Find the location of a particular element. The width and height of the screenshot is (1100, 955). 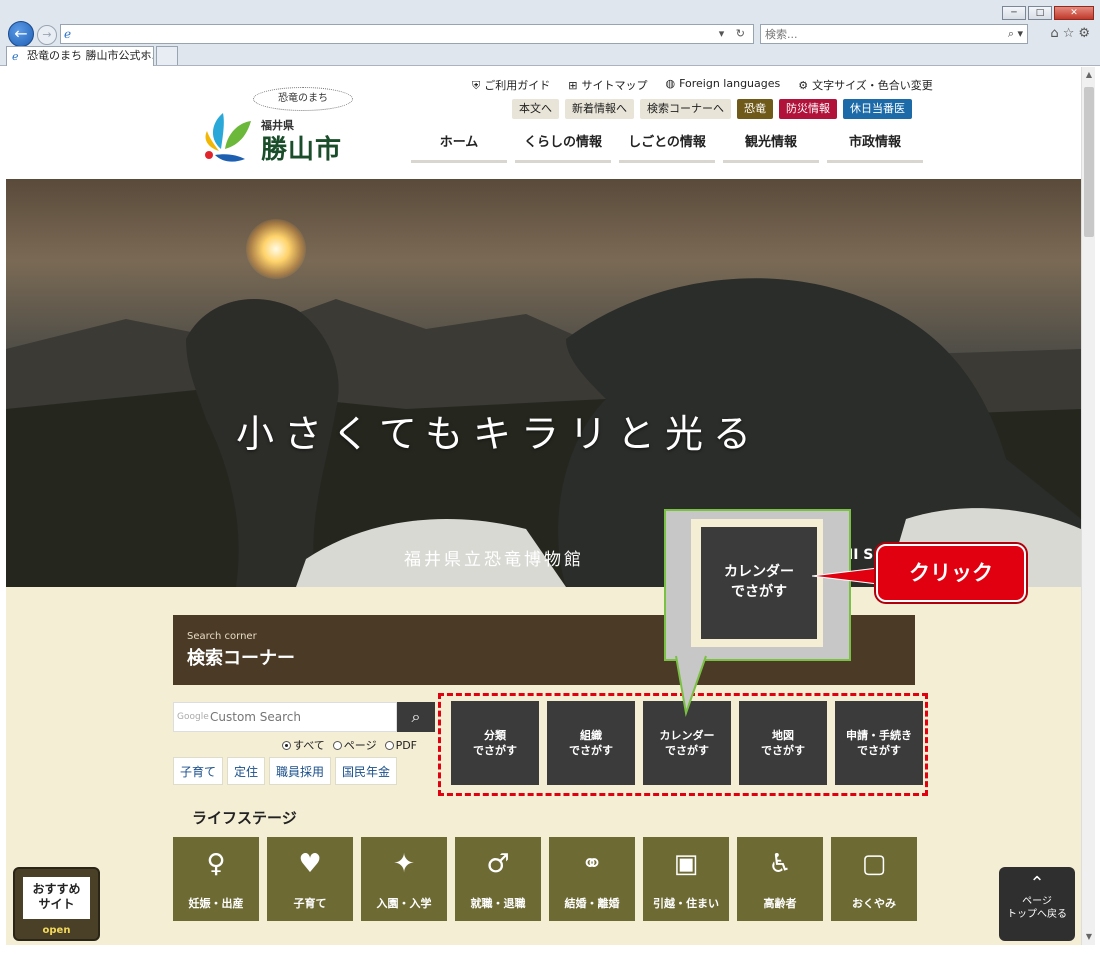

util-link-label: ご利用ガイド is located at coordinates (517, 85).